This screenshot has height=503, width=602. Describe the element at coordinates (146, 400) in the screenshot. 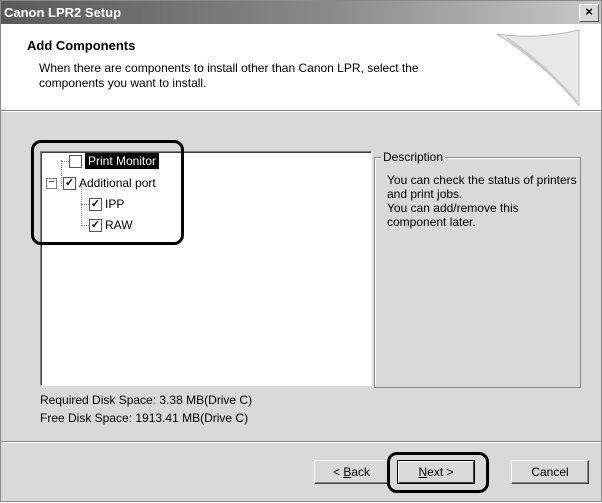

I see `required-disk-space: Required Disk Space: 3.38 MB(Drive C)` at that location.